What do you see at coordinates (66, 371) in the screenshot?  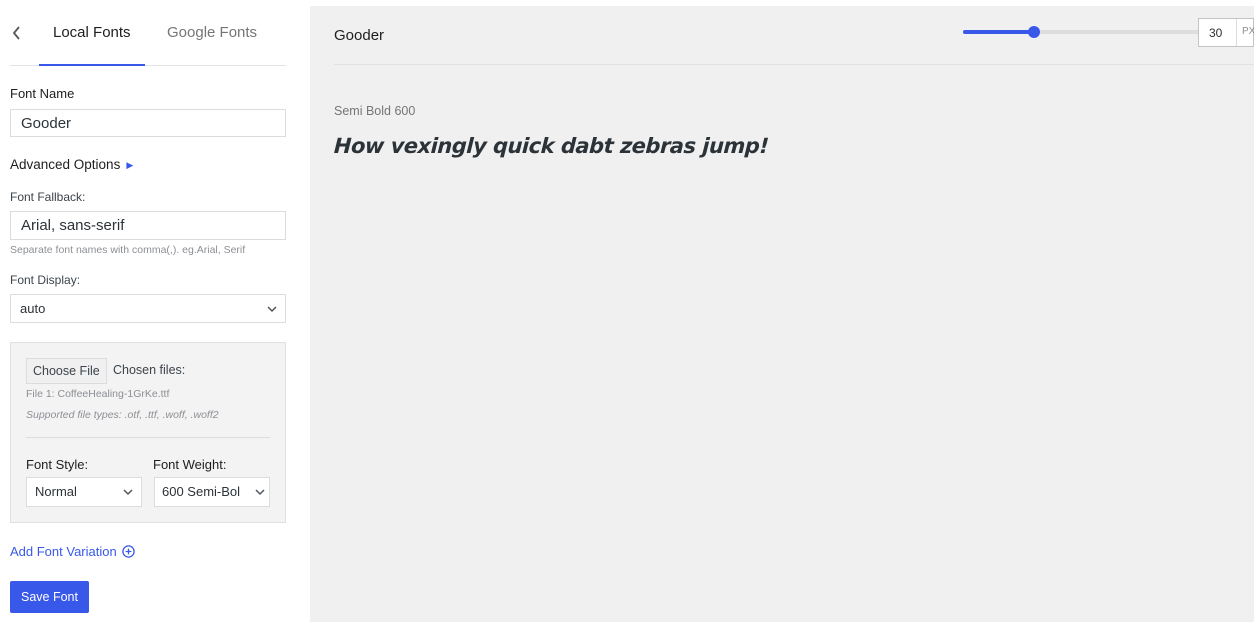 I see `choose-file-button: Choose File` at bounding box center [66, 371].